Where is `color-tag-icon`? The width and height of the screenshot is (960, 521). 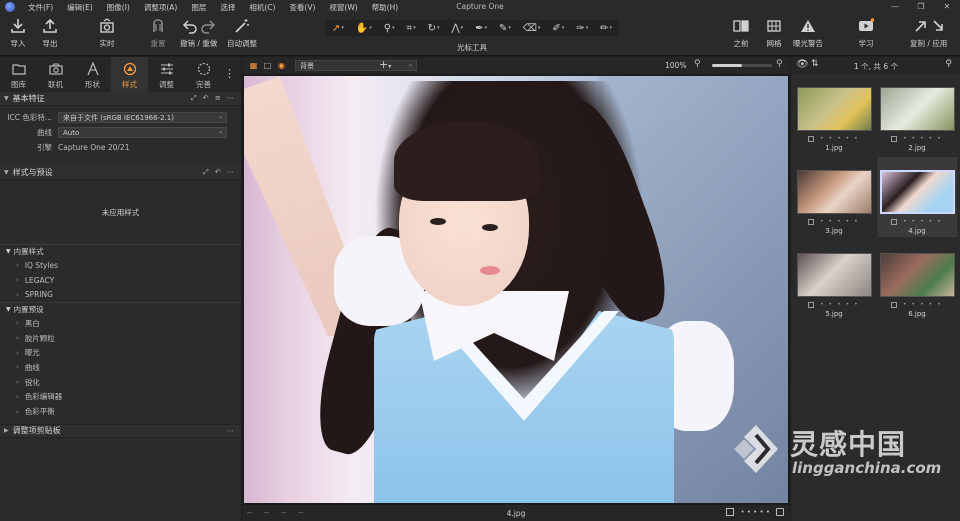
color-tag-icon is located at coordinates (780, 512).